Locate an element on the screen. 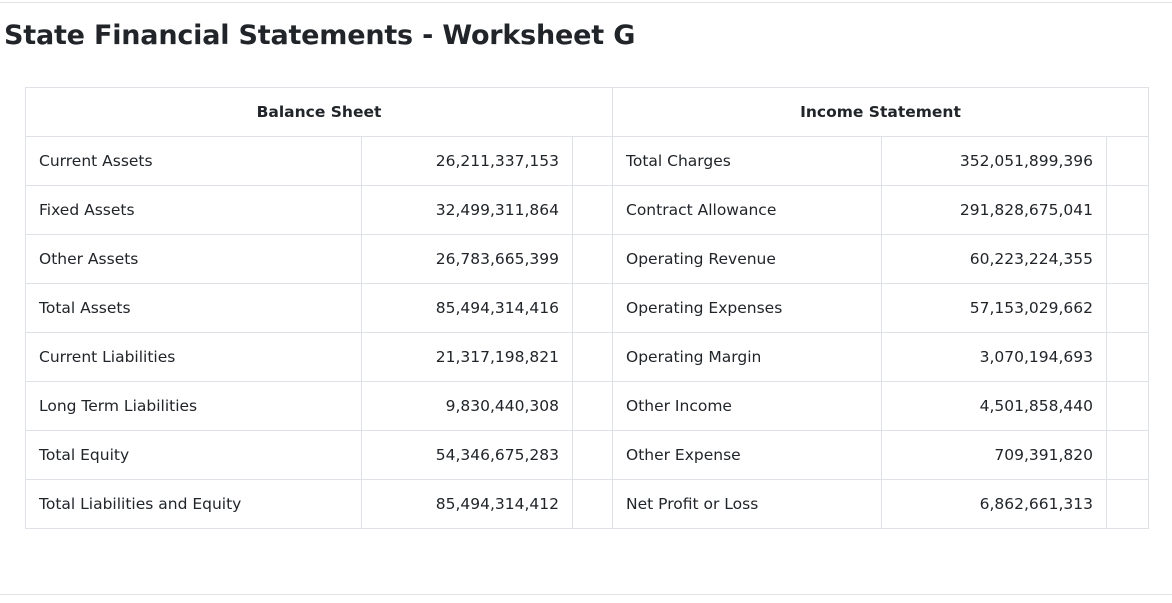 The height and width of the screenshot is (603, 1172). income-statement-label: Operating Margin is located at coordinates (747, 357).